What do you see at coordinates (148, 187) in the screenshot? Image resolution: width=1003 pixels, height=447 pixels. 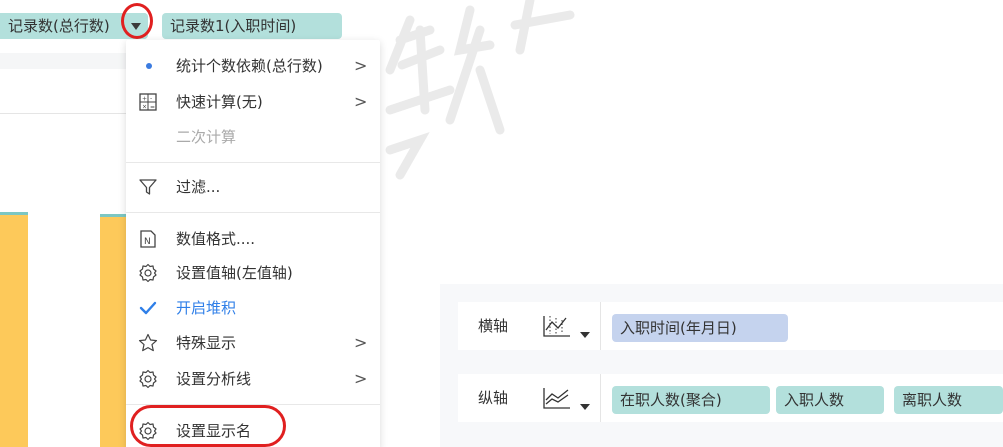 I see `filter-icon` at bounding box center [148, 187].